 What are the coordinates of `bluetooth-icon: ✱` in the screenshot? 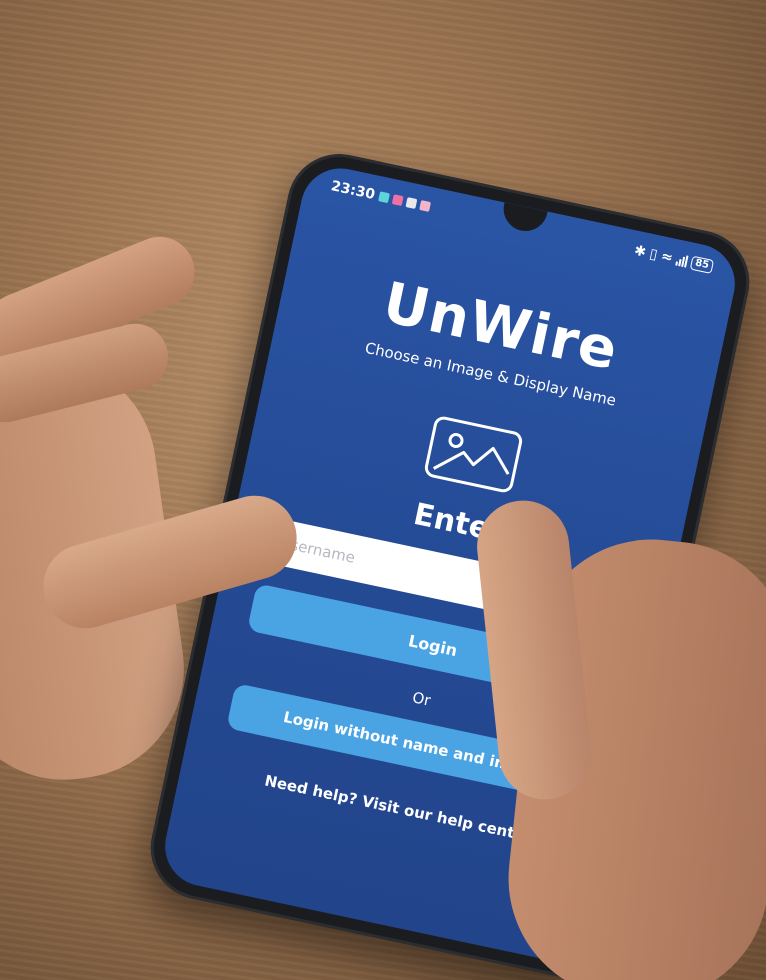 It's located at (640, 251).